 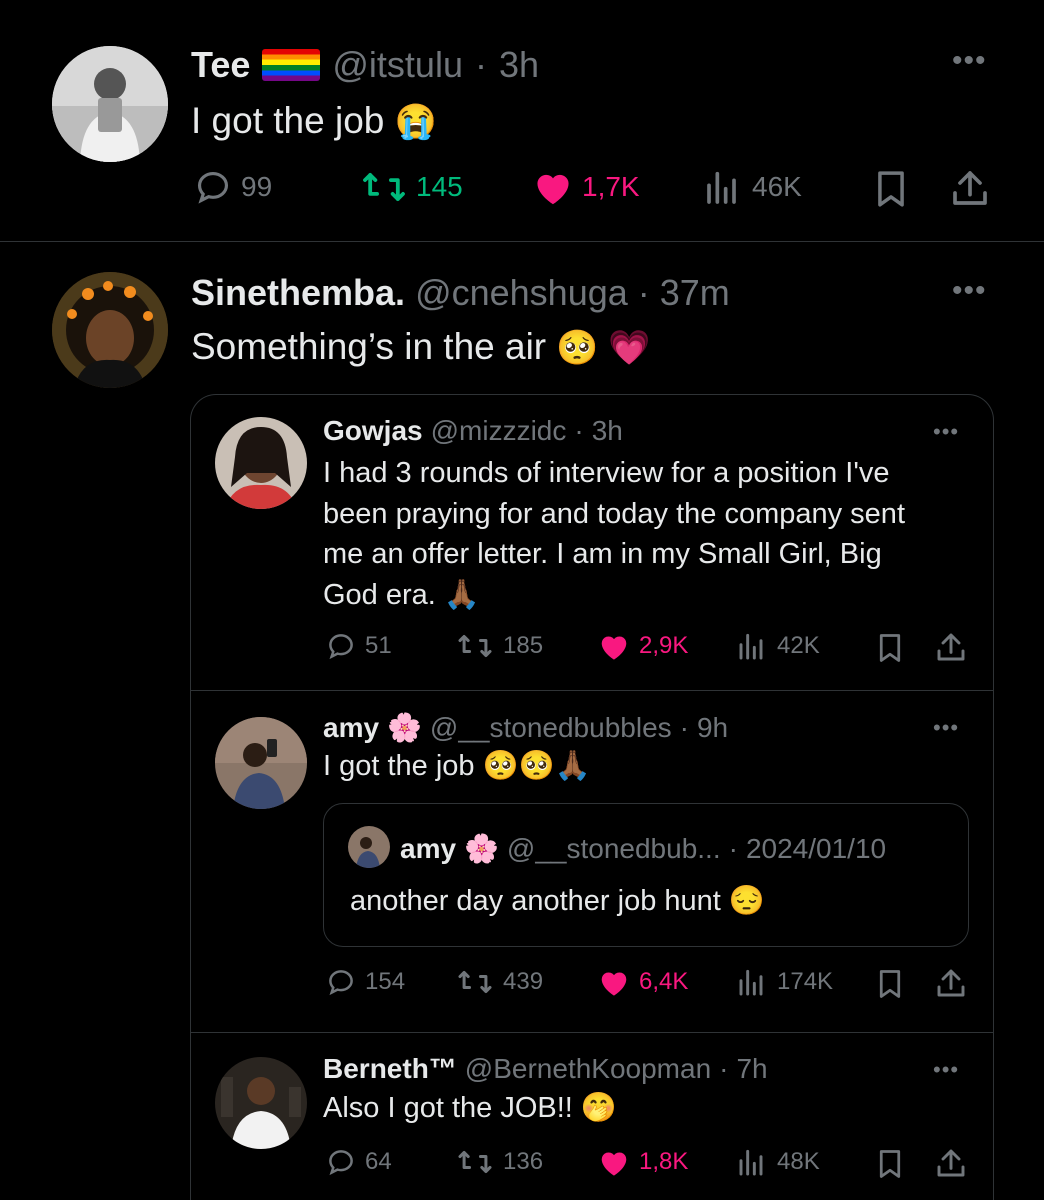 I want to click on like-button: 6,4K, so click(x=642, y=982).